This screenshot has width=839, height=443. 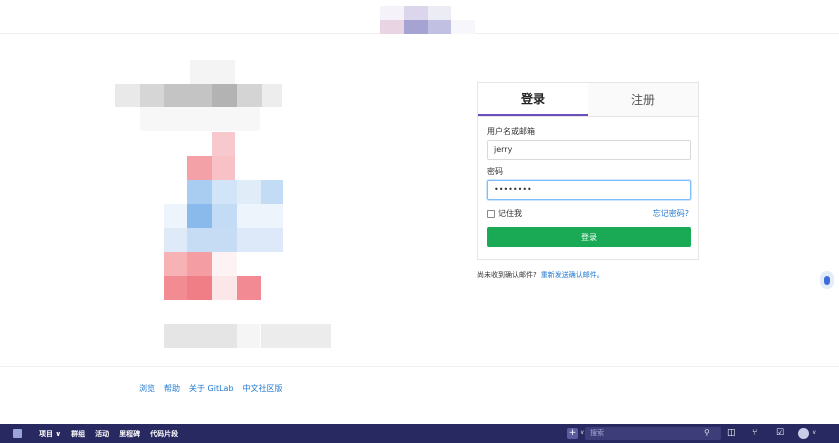 What do you see at coordinates (572, 275) in the screenshot?
I see `resend-confirmation-link: 重新发送确认邮件。` at bounding box center [572, 275].